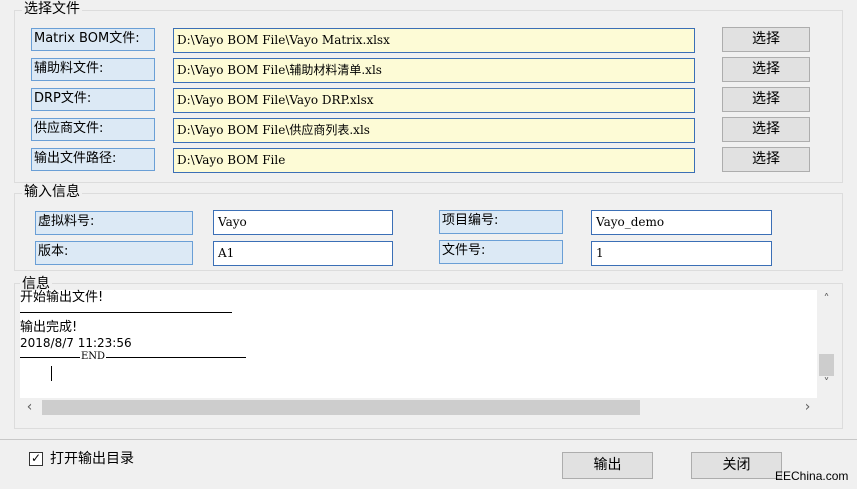 Image resolution: width=857 pixels, height=489 pixels. What do you see at coordinates (826, 383) in the screenshot?
I see `scroll-down-icon: ˅` at bounding box center [826, 383].